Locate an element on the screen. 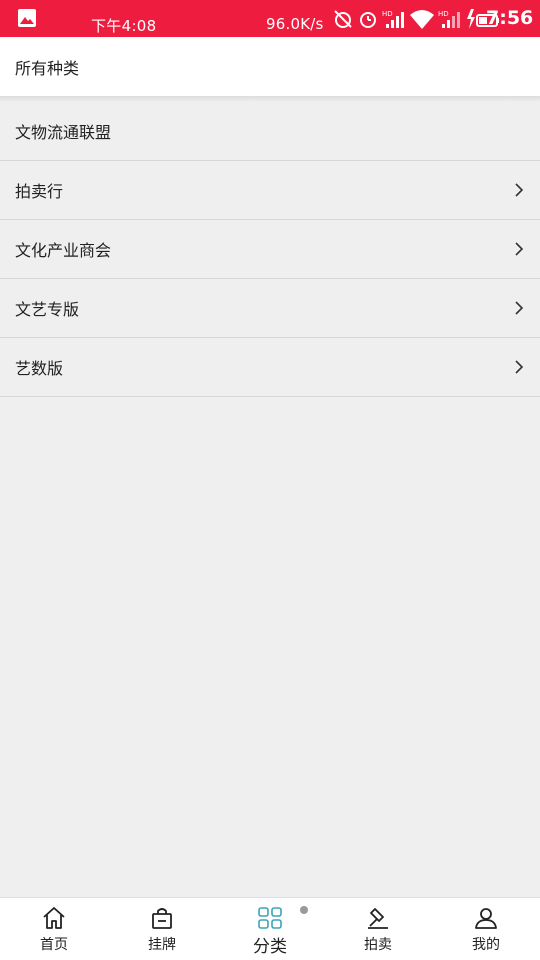 This screenshot has height=960, width=540. tab-label: 挂牌 is located at coordinates (162, 945).